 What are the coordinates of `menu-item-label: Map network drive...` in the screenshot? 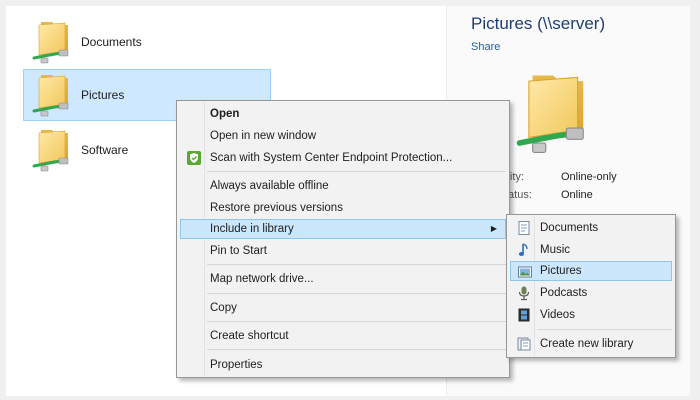 It's located at (262, 279).